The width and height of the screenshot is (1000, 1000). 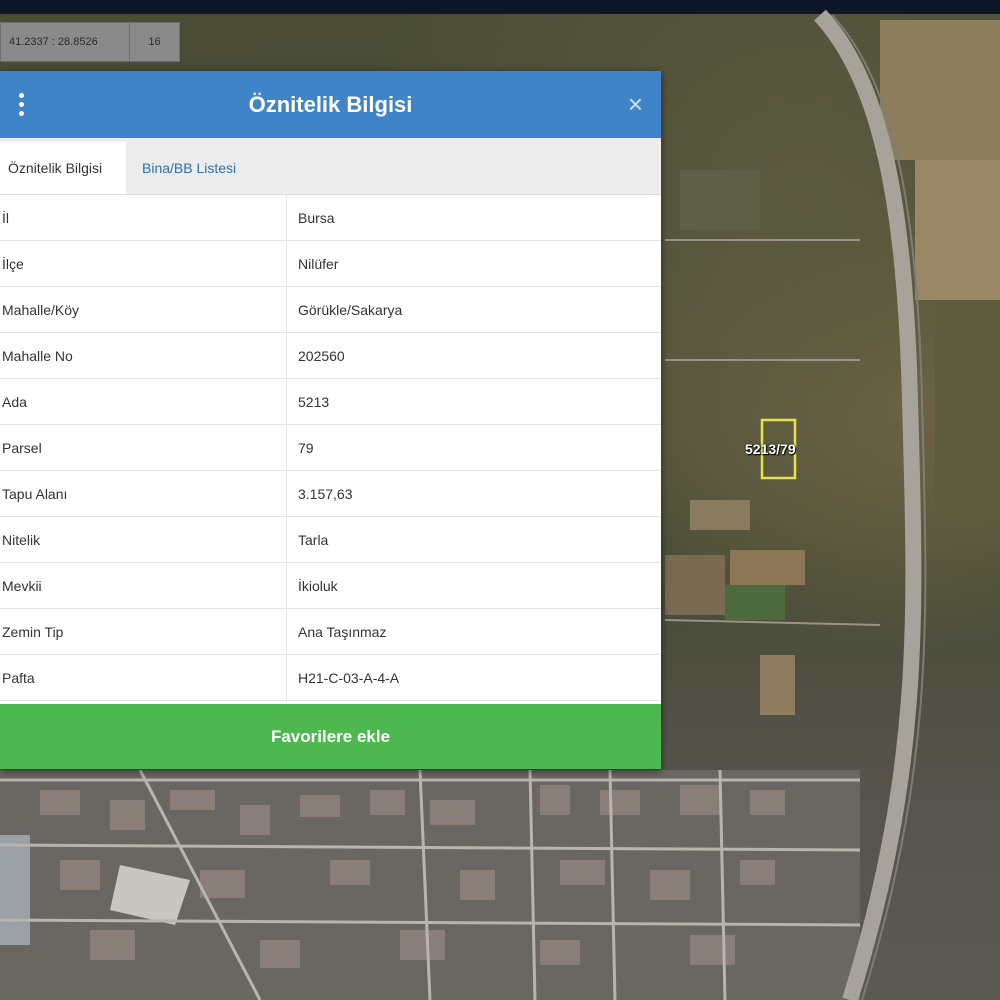 What do you see at coordinates (186, 168) in the screenshot?
I see `tab-building-list: Bina/BB Listesi` at bounding box center [186, 168].